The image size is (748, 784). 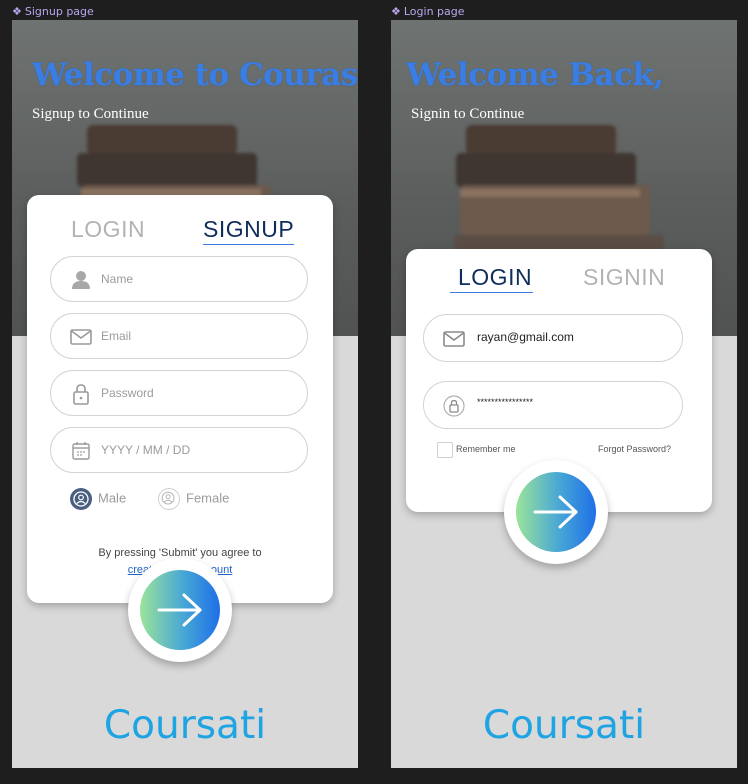 I want to click on frame-label-login: ❖ Login page, so click(x=428, y=11).